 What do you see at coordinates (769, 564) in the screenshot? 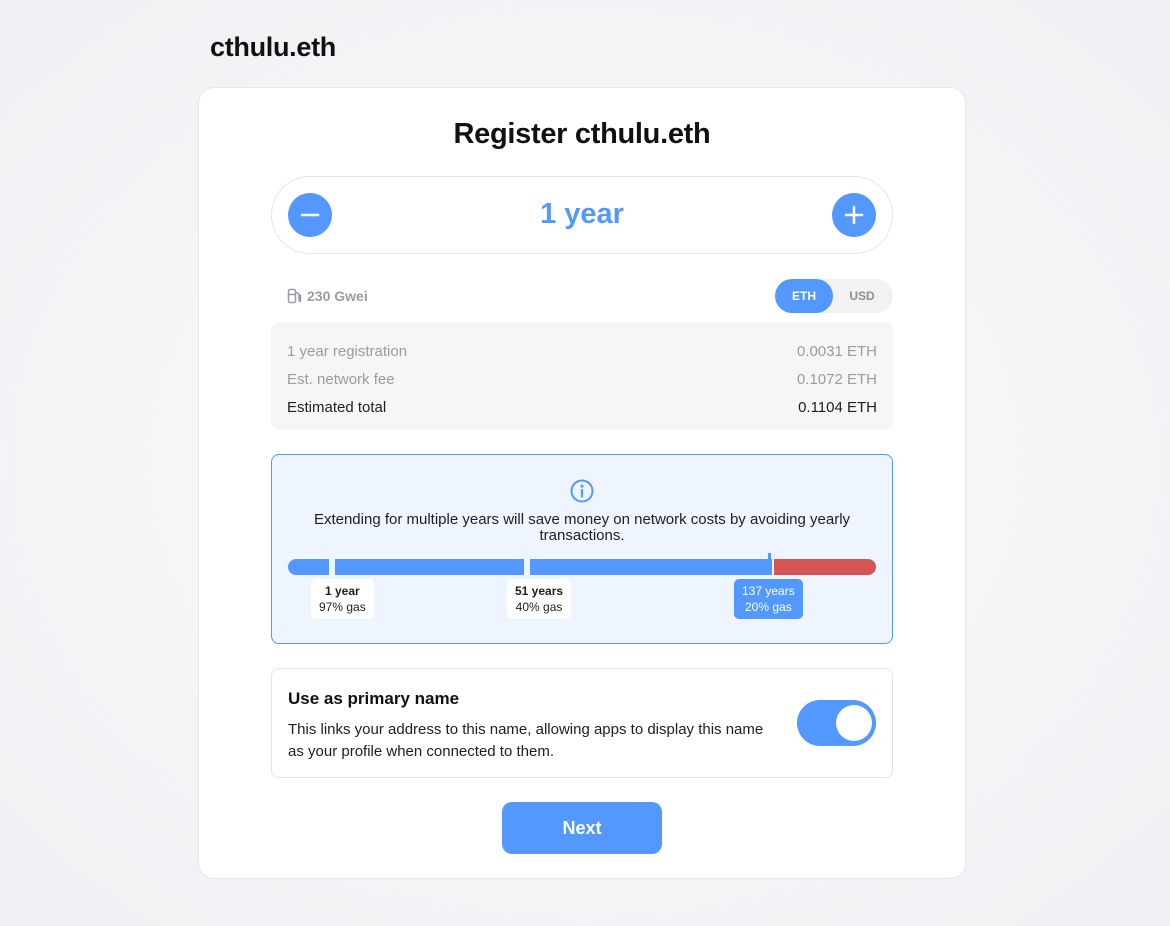
I see `bar-marker-active` at bounding box center [769, 564].